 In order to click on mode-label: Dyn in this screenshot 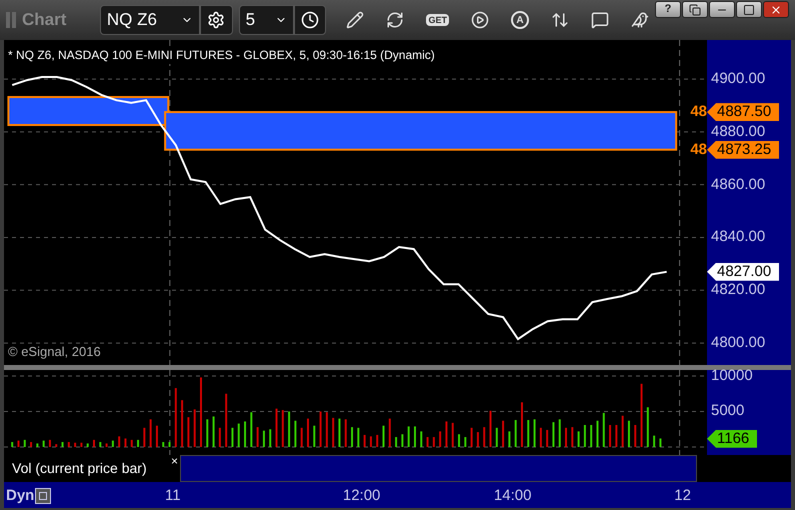, I will do `click(20, 496)`.